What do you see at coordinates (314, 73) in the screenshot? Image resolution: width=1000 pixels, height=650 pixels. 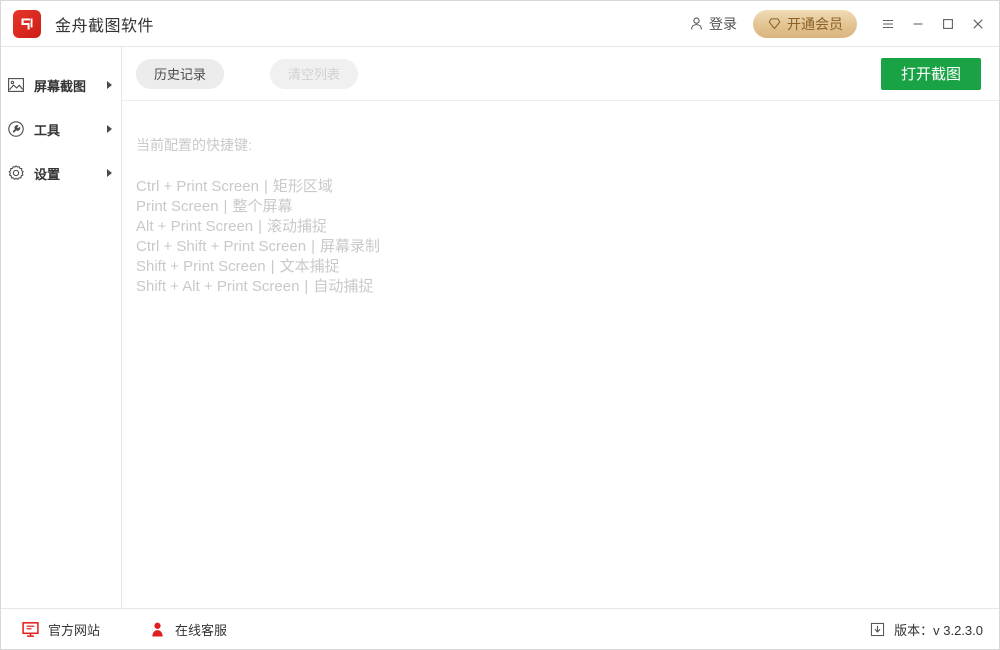 I see `clear-list-button: 清空列表` at bounding box center [314, 73].